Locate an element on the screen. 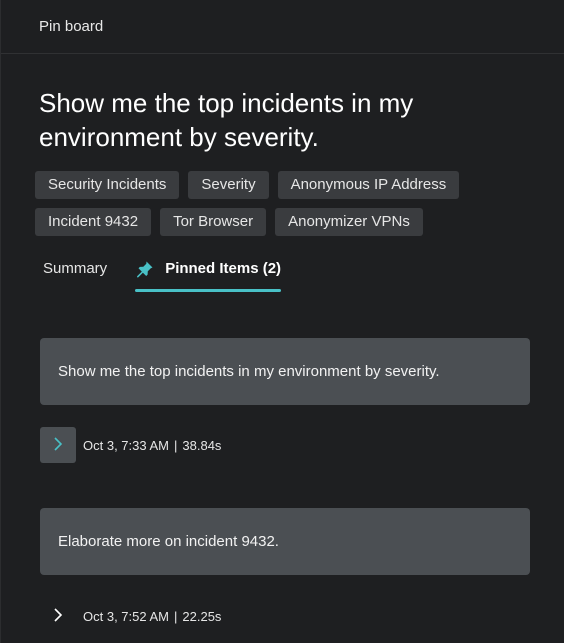 The width and height of the screenshot is (564, 643). tab-summary-label: Summary is located at coordinates (75, 268).